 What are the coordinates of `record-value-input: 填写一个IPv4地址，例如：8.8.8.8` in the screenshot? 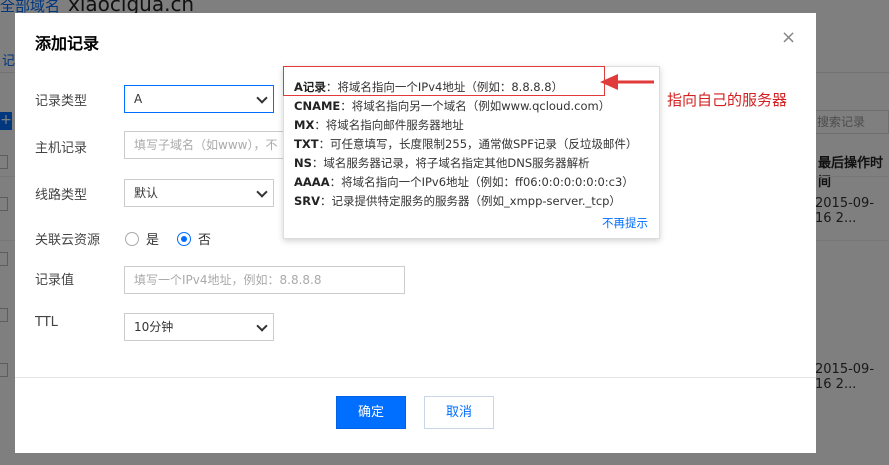 It's located at (264, 280).